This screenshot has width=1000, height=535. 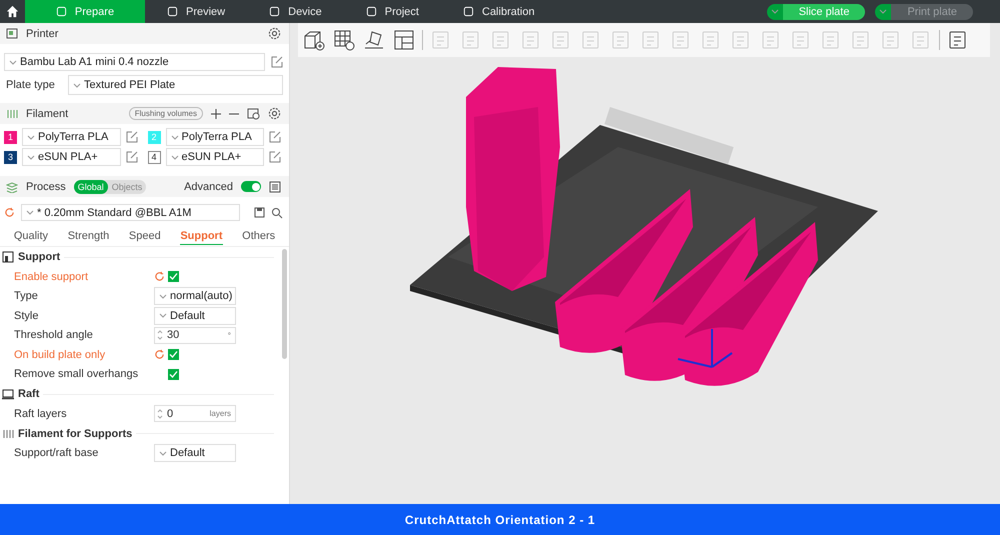 What do you see at coordinates (392, 11) in the screenshot?
I see `nav-tab: Project` at bounding box center [392, 11].